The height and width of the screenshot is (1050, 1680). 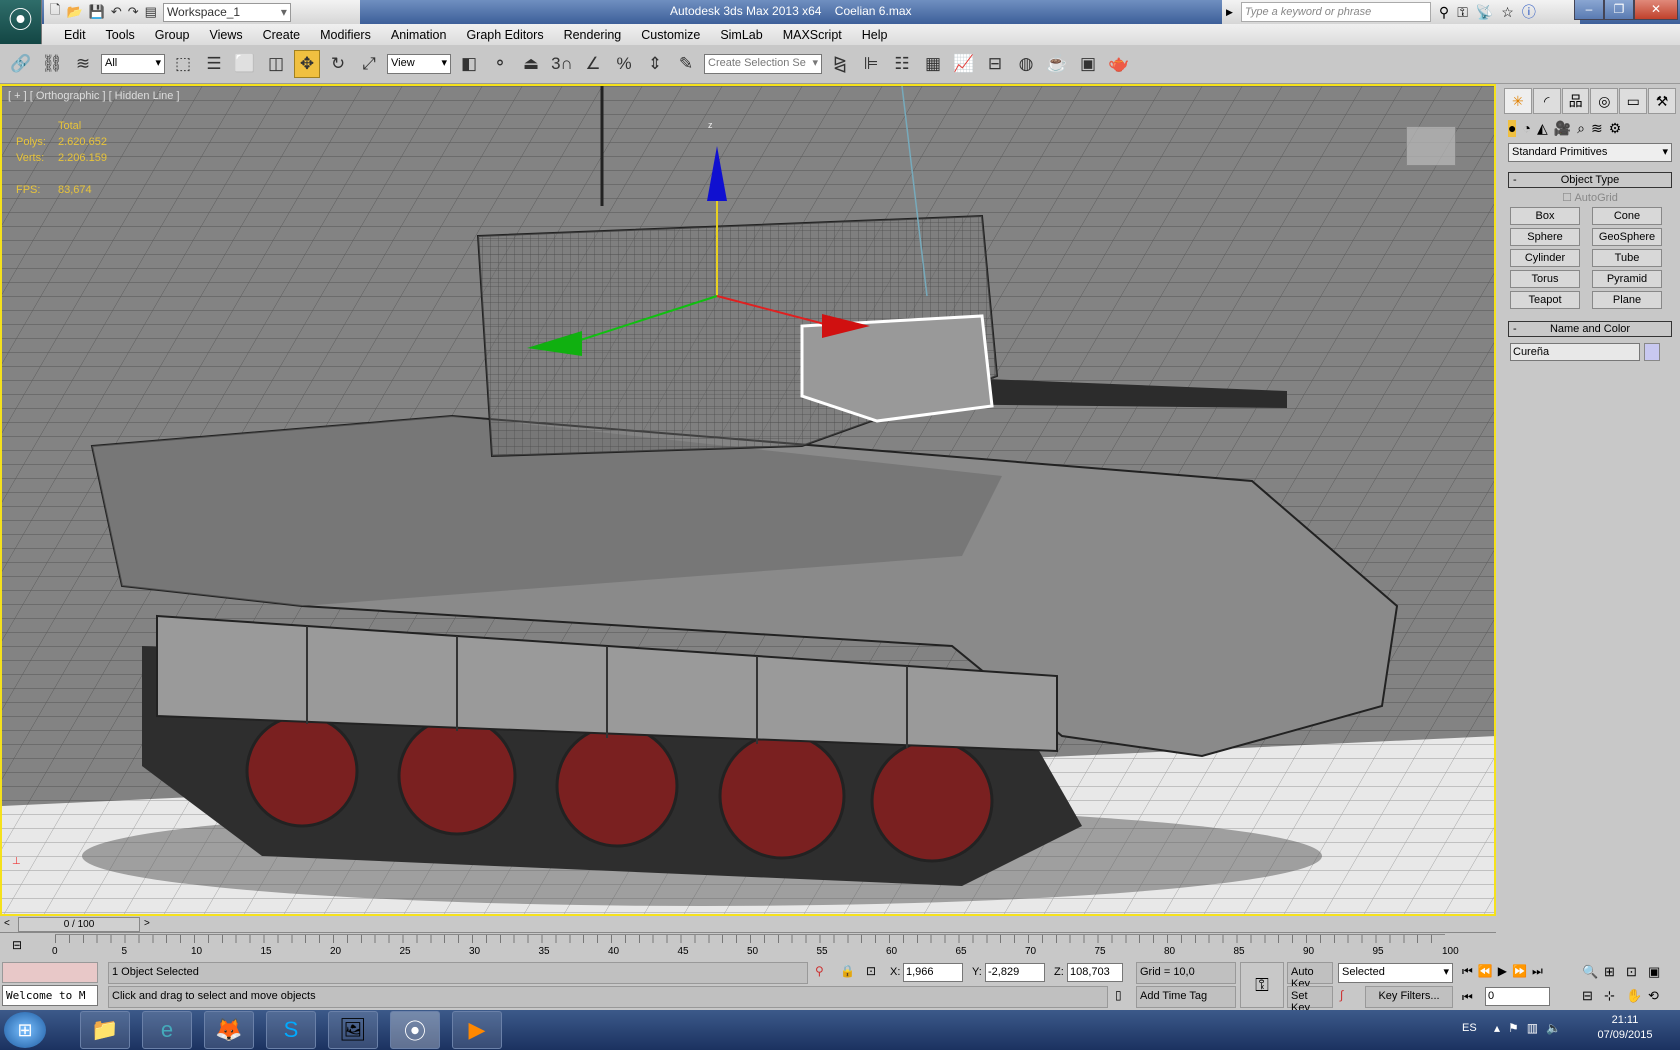 I want to click on skype-icon: S, so click(x=291, y=1030).